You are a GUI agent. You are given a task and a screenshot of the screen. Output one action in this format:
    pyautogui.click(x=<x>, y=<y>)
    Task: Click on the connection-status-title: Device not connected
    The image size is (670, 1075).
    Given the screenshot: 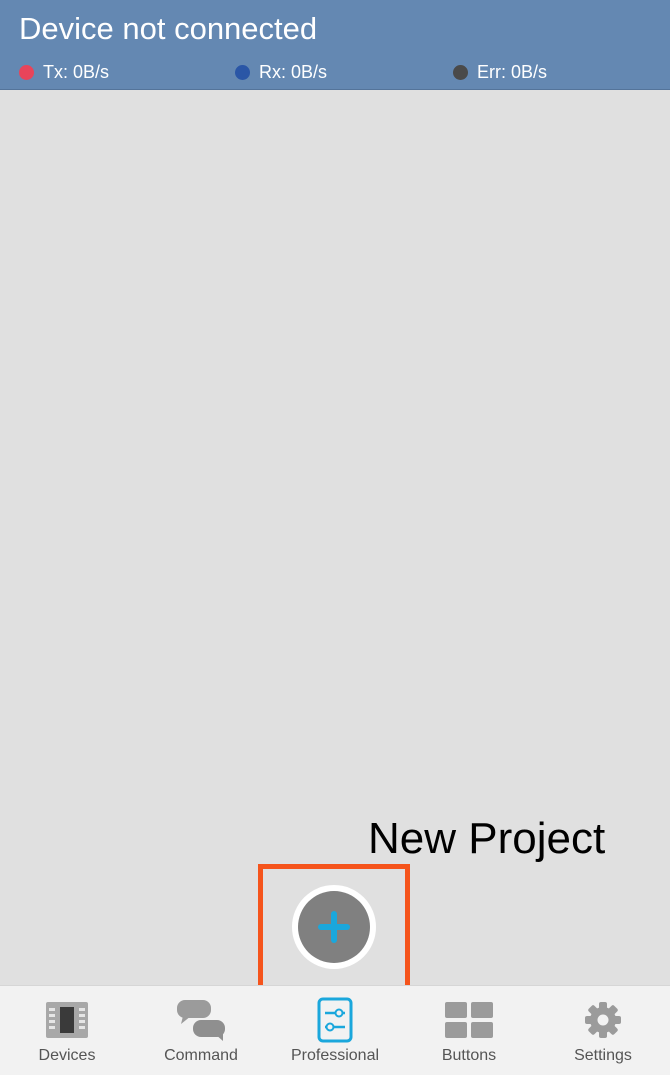 What is the action you would take?
    pyautogui.click(x=168, y=28)
    